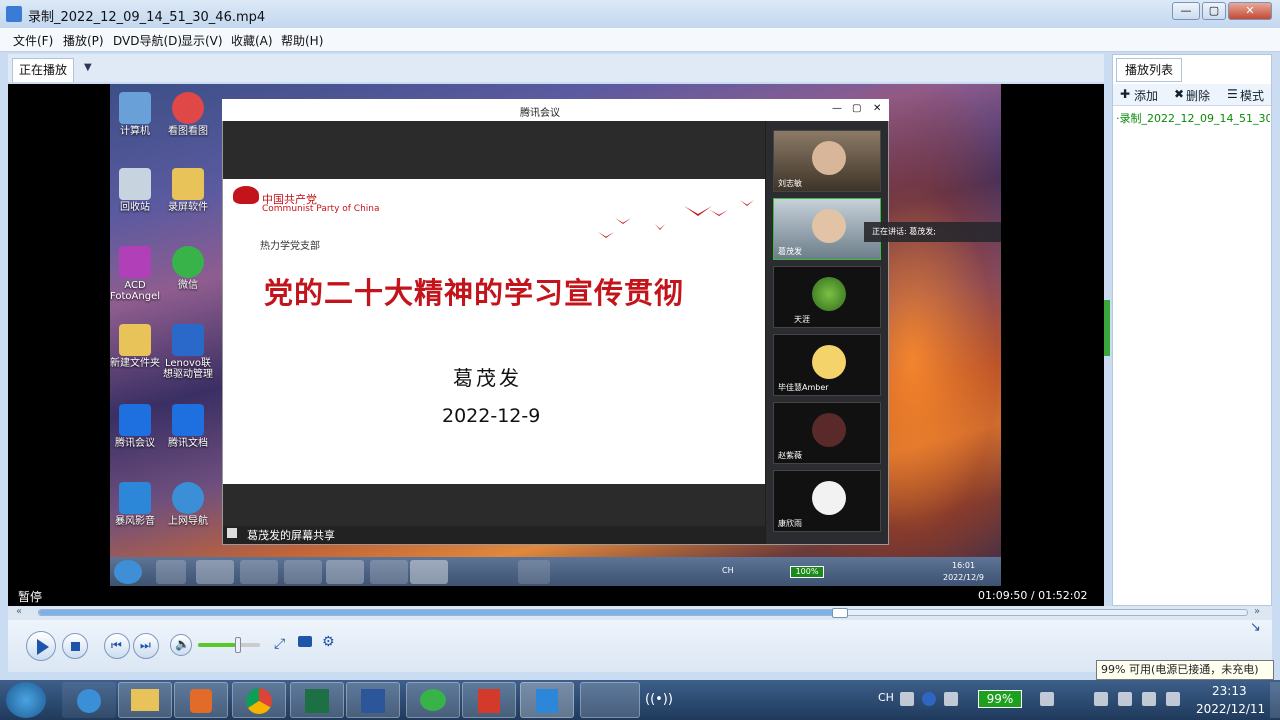  Describe the element at coordinates (494, 505) in the screenshot. I see `slide-letterbox-bottom` at that location.